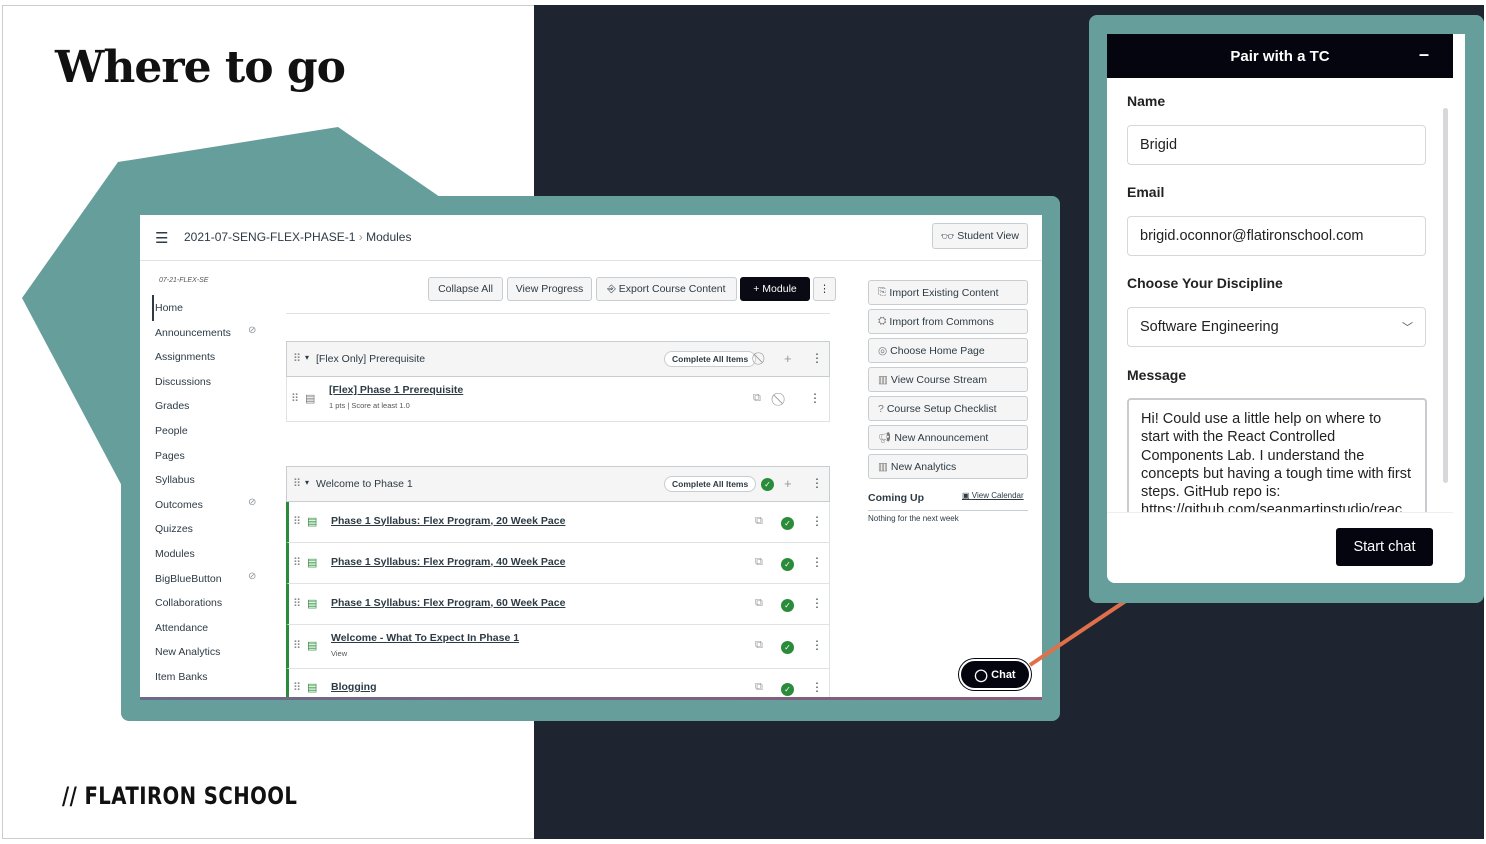  Describe the element at coordinates (948, 437) in the screenshot. I see `action-new-announcement: 📢︎ New Announcement` at that location.